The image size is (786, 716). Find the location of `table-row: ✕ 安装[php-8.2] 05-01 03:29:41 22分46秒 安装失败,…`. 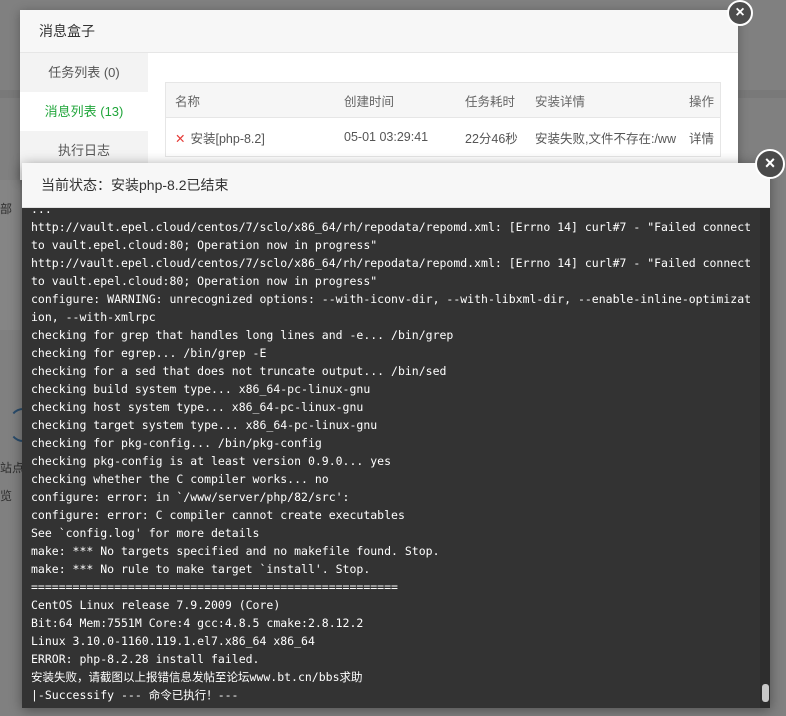

table-row: ✕ 安装[php-8.2] 05-01 03:29:41 22分46秒 安装失败,… is located at coordinates (443, 137).